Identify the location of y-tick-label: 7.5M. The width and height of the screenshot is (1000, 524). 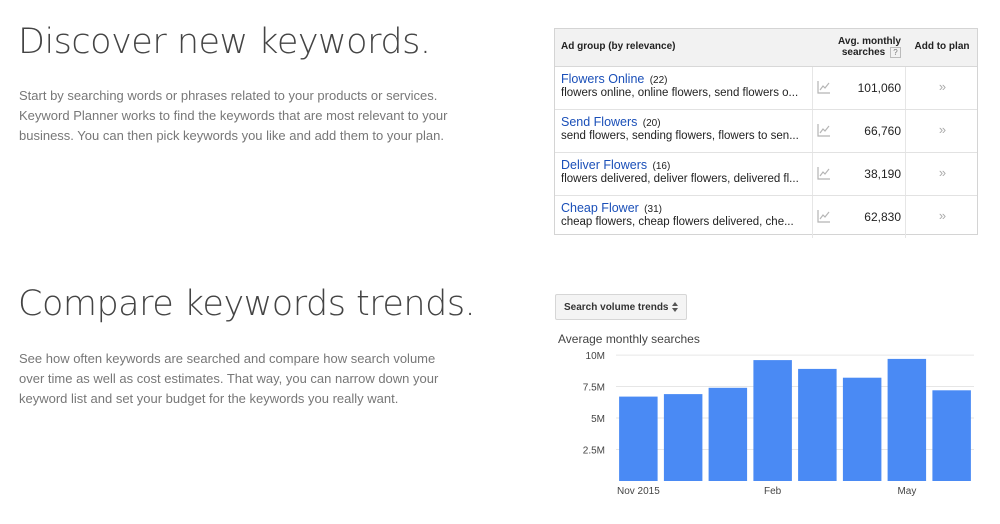
(594, 388).